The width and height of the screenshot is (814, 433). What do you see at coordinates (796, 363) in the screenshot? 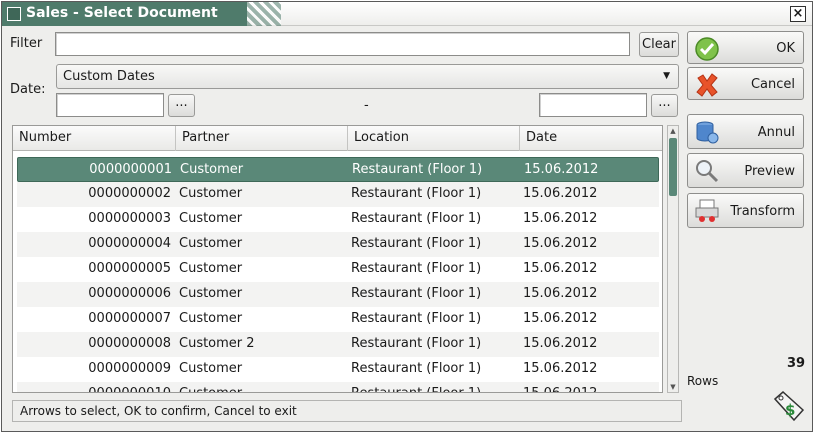
I see `rows-count: 39` at bounding box center [796, 363].